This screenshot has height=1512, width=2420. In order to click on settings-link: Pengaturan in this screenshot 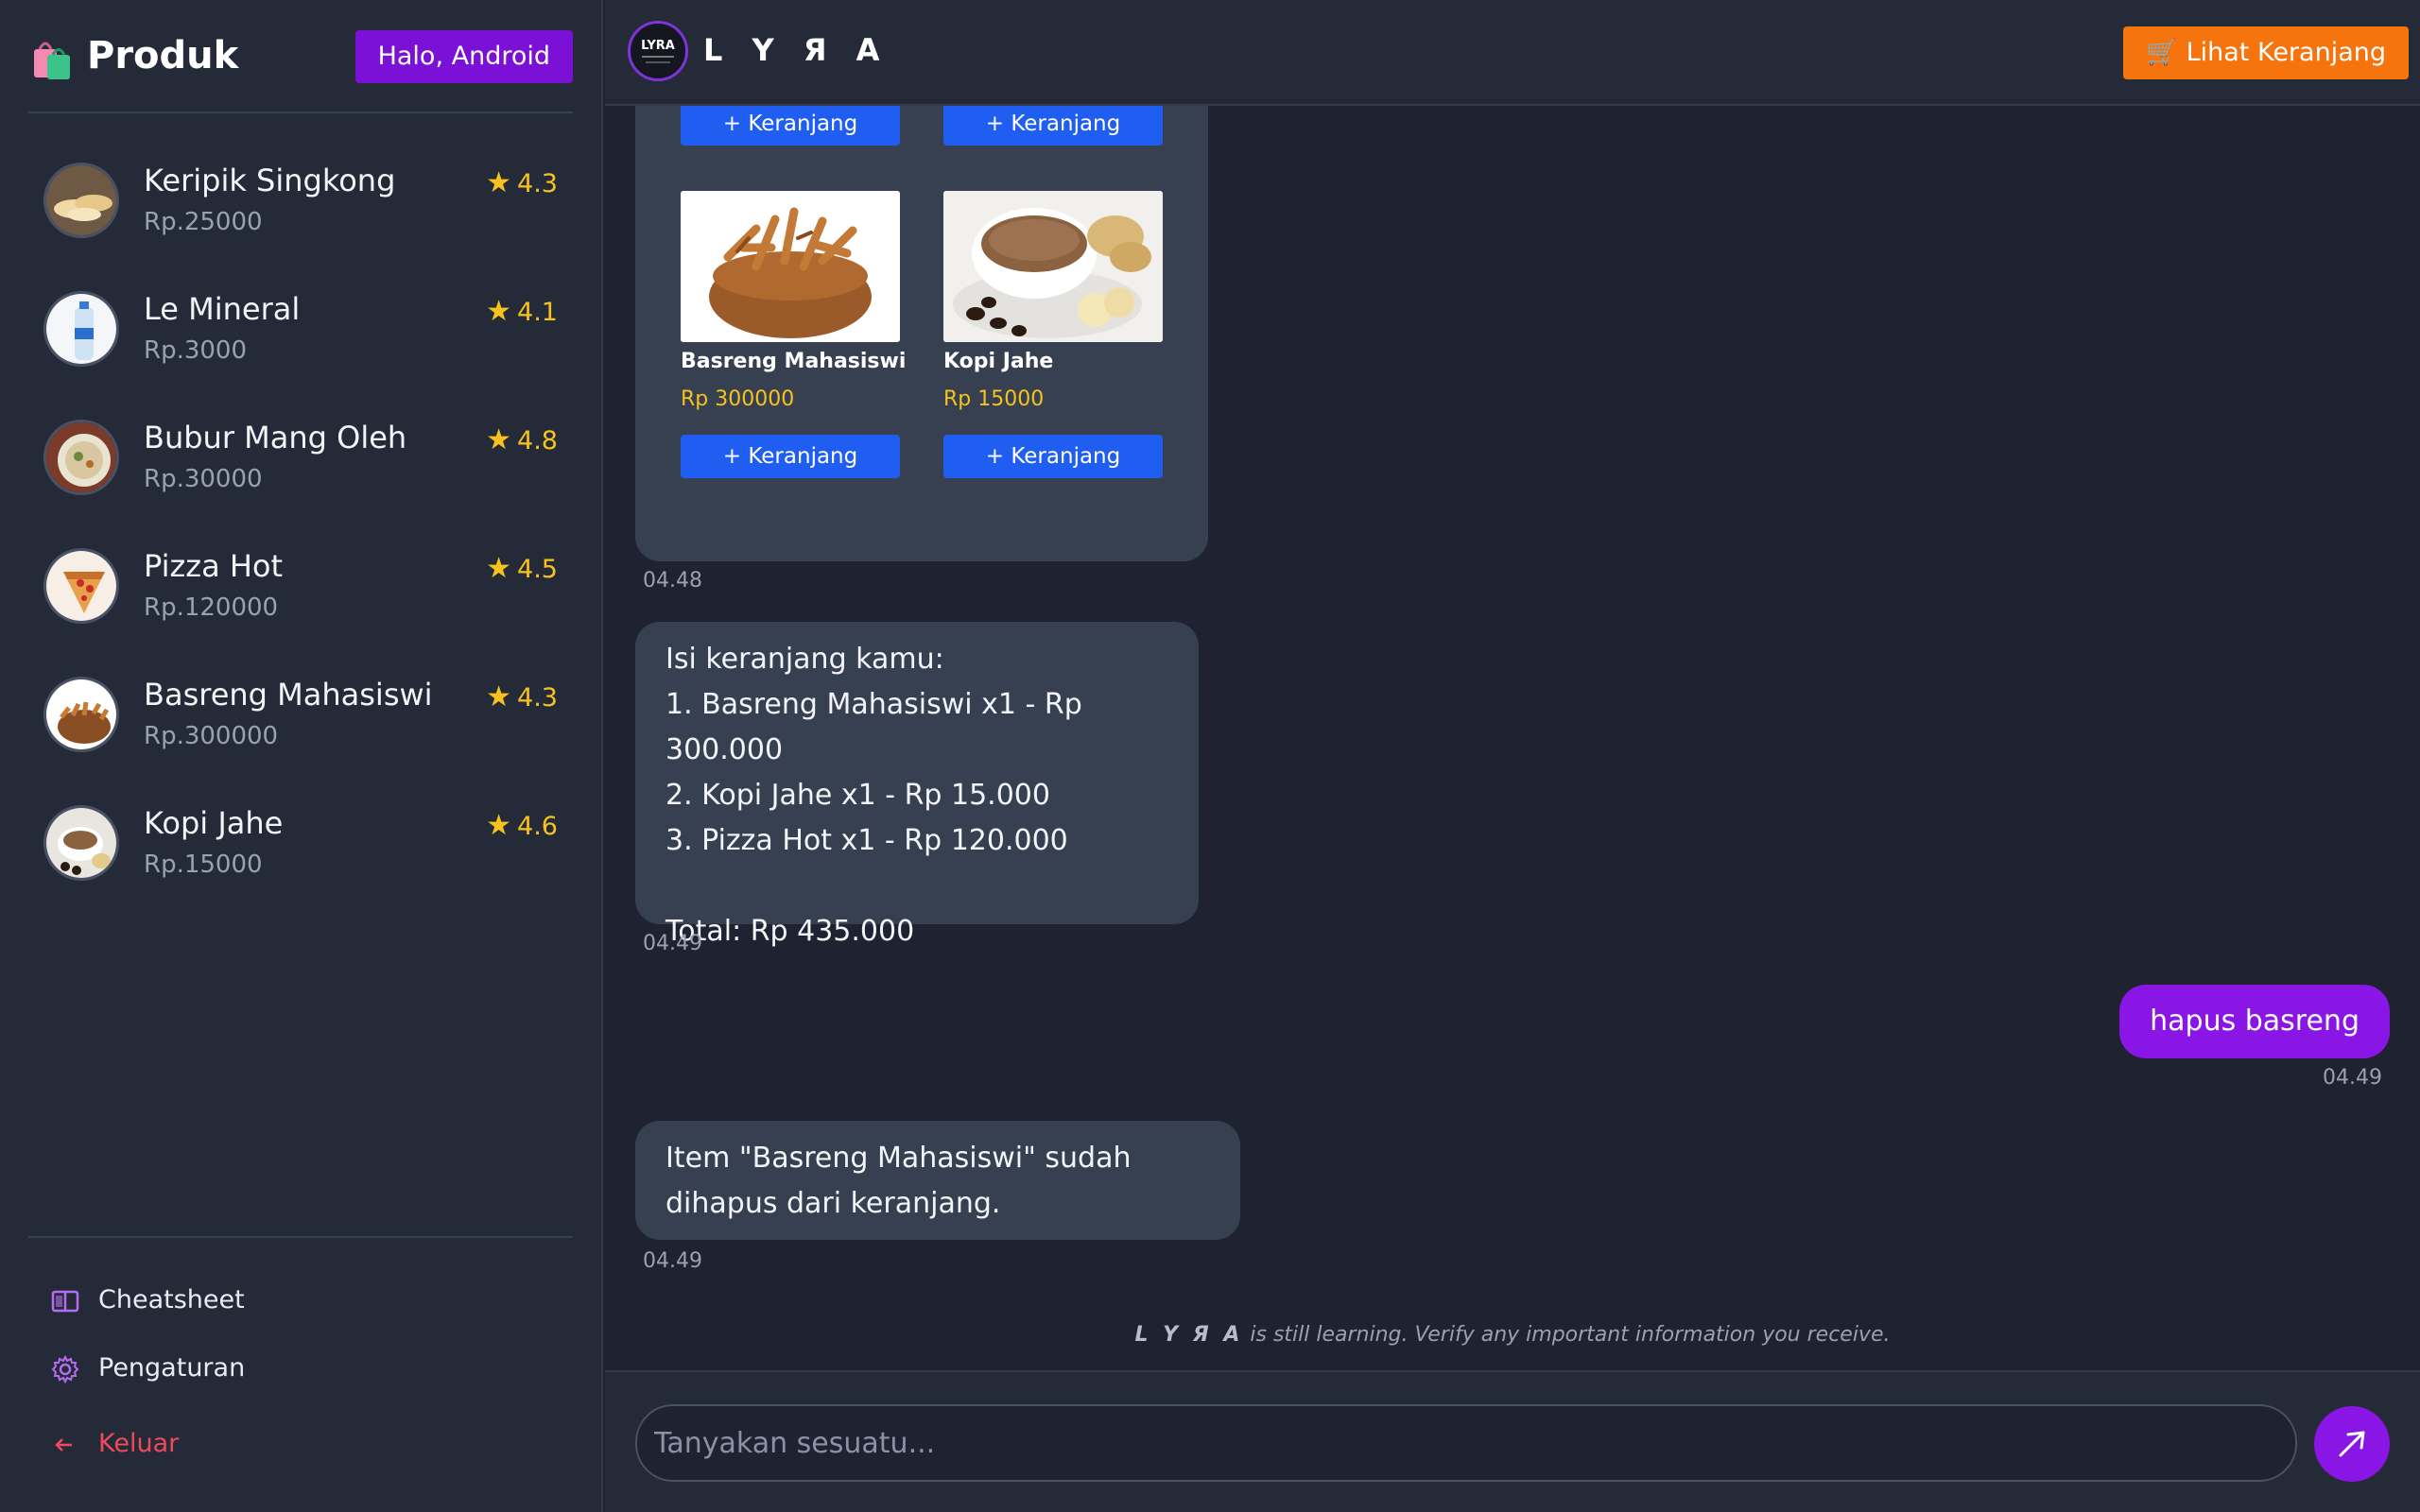, I will do `click(240, 1370)`.